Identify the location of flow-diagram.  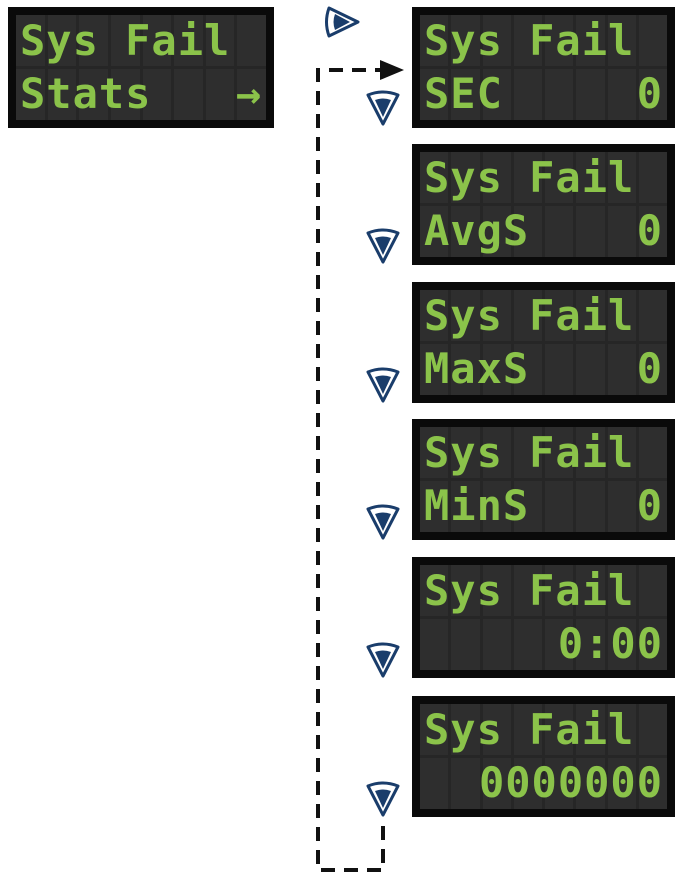
(360, 439).